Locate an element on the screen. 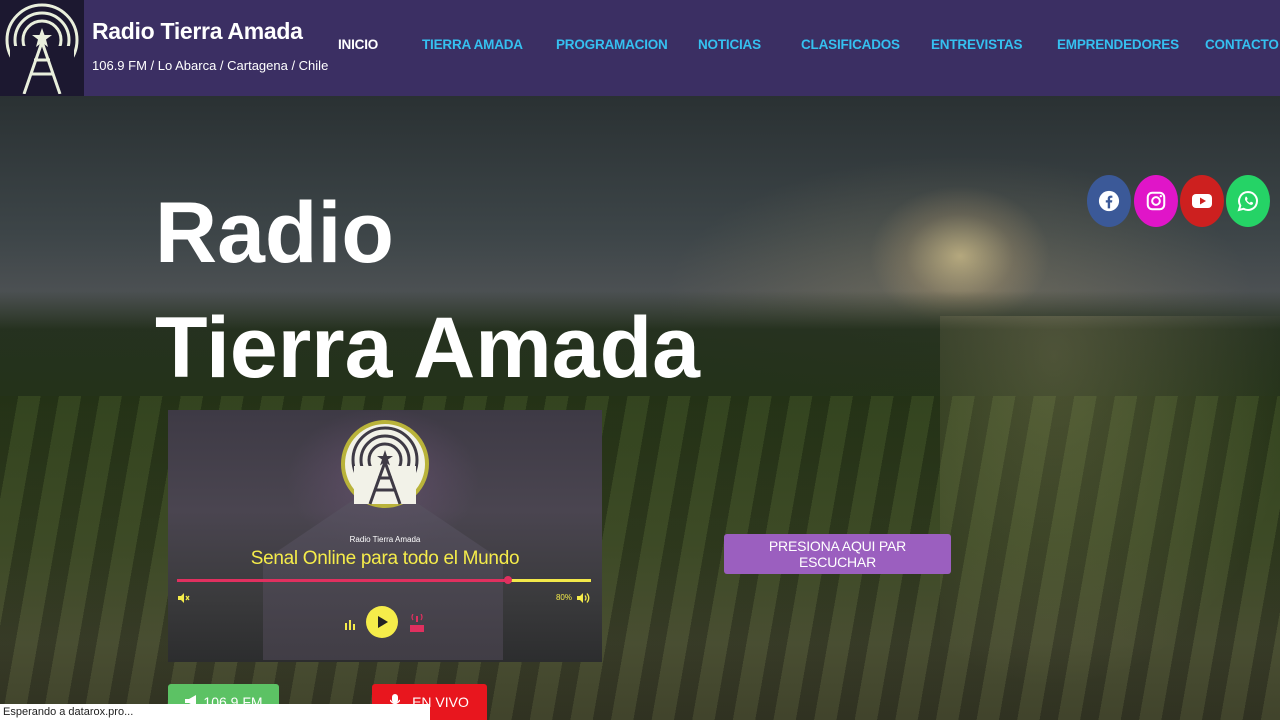 The image size is (1280, 720). whatsapp-icon is located at coordinates (1247, 201).